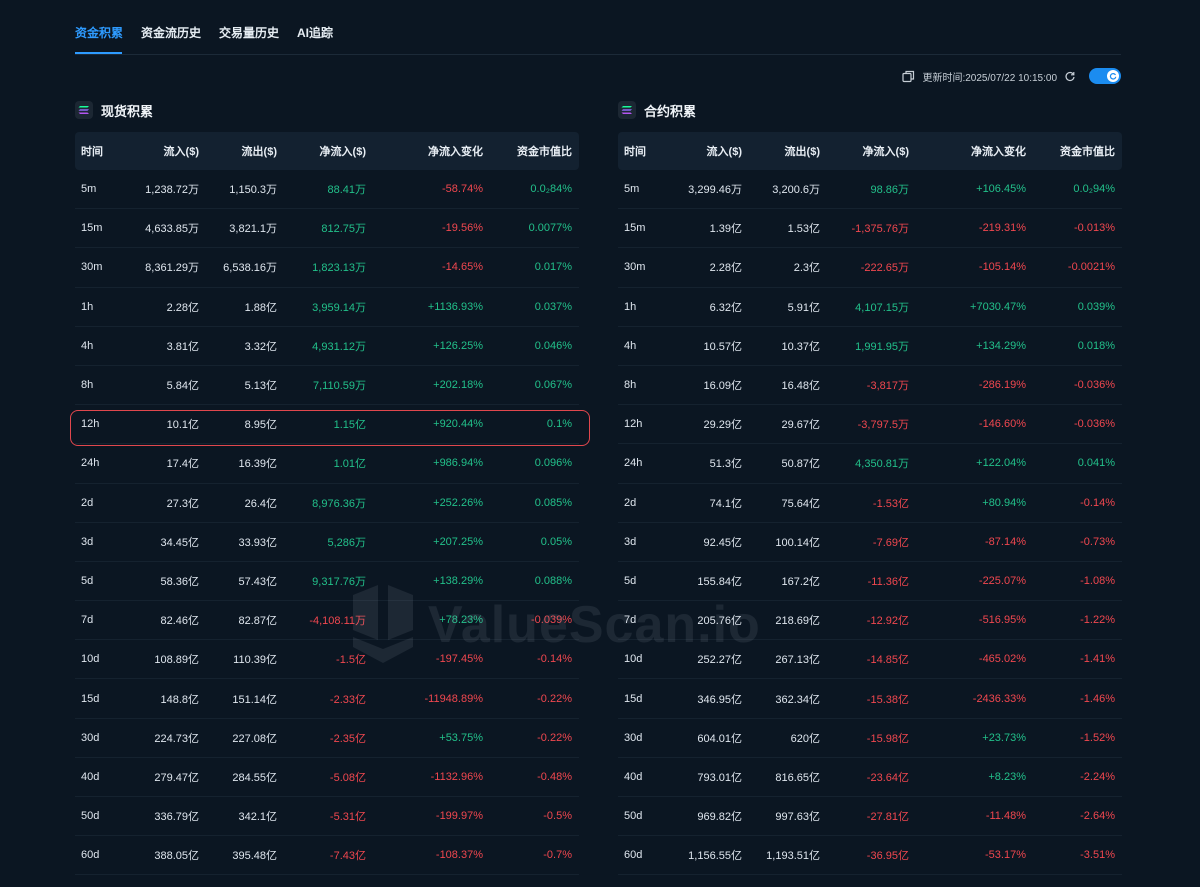 The height and width of the screenshot is (887, 1200). What do you see at coordinates (337, 621) in the screenshot?
I see `cell-net-inflow: -4,108.11万` at bounding box center [337, 621].